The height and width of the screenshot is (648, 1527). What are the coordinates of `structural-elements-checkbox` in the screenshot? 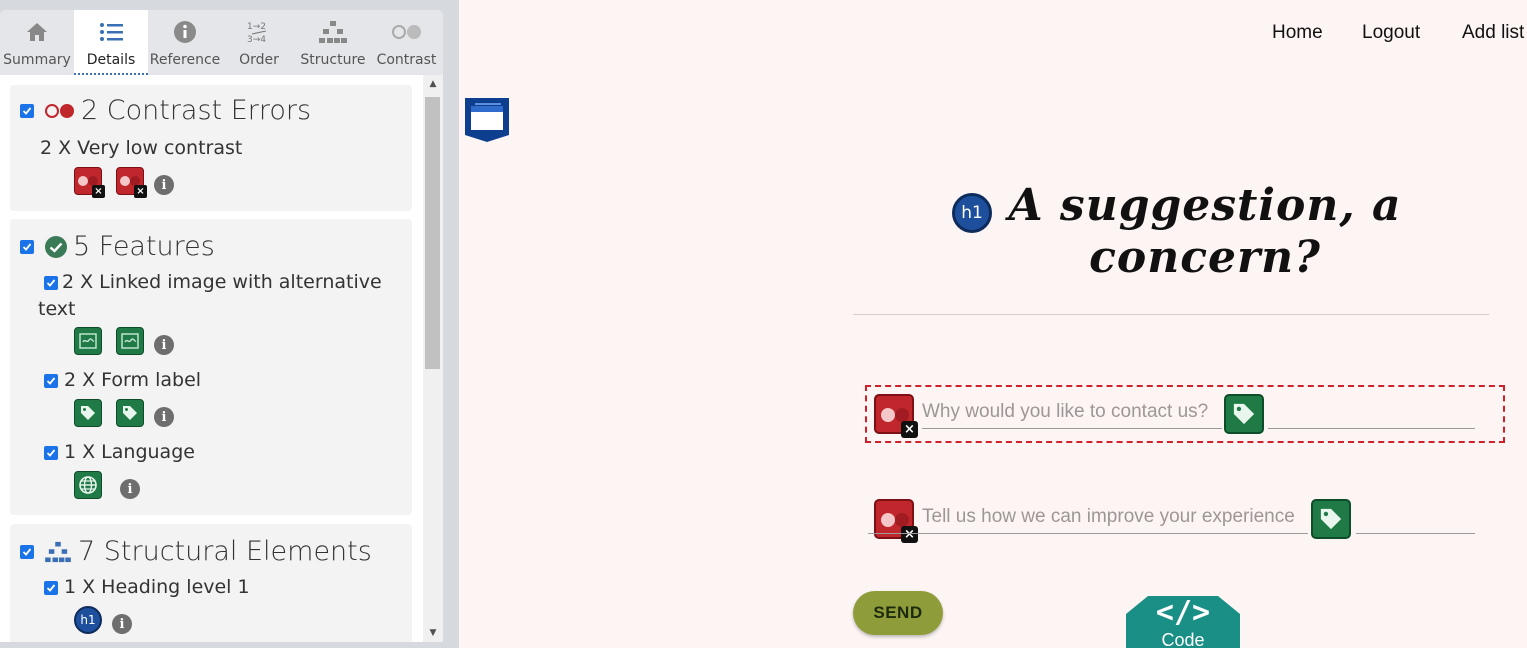 It's located at (27, 551).